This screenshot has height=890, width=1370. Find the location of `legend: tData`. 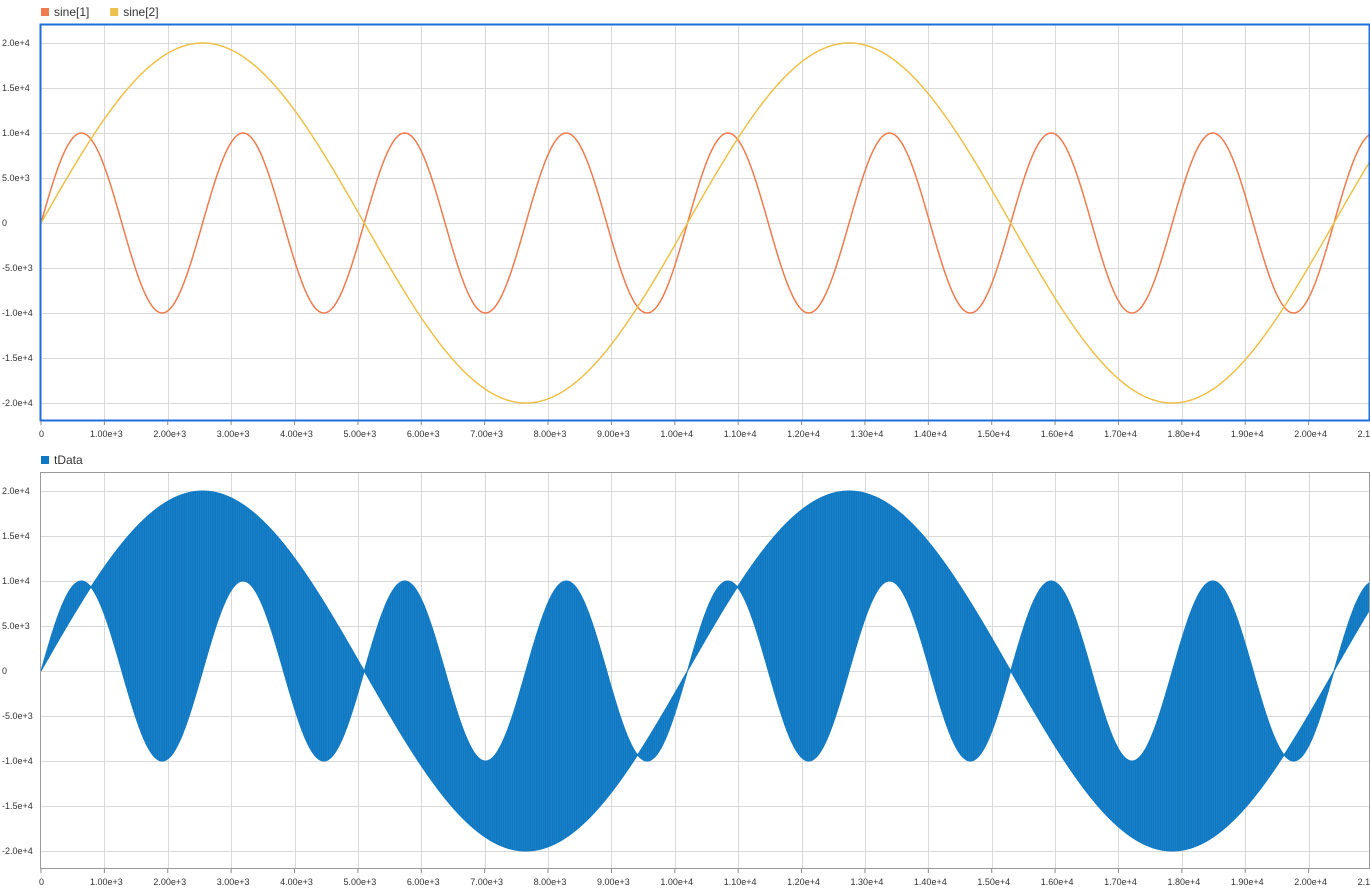

legend: tData is located at coordinates (62, 460).